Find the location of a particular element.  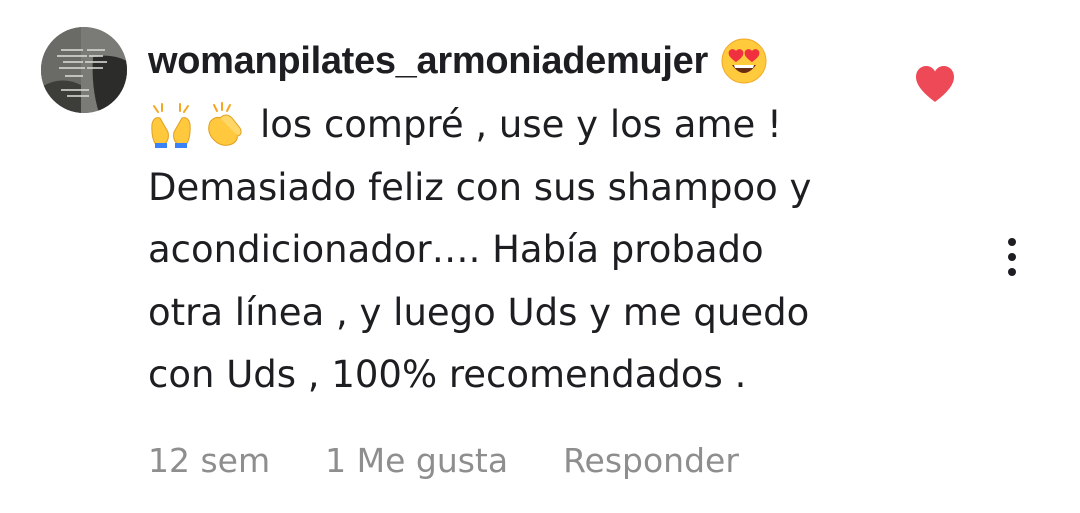

avatar-image is located at coordinates (84, 70).